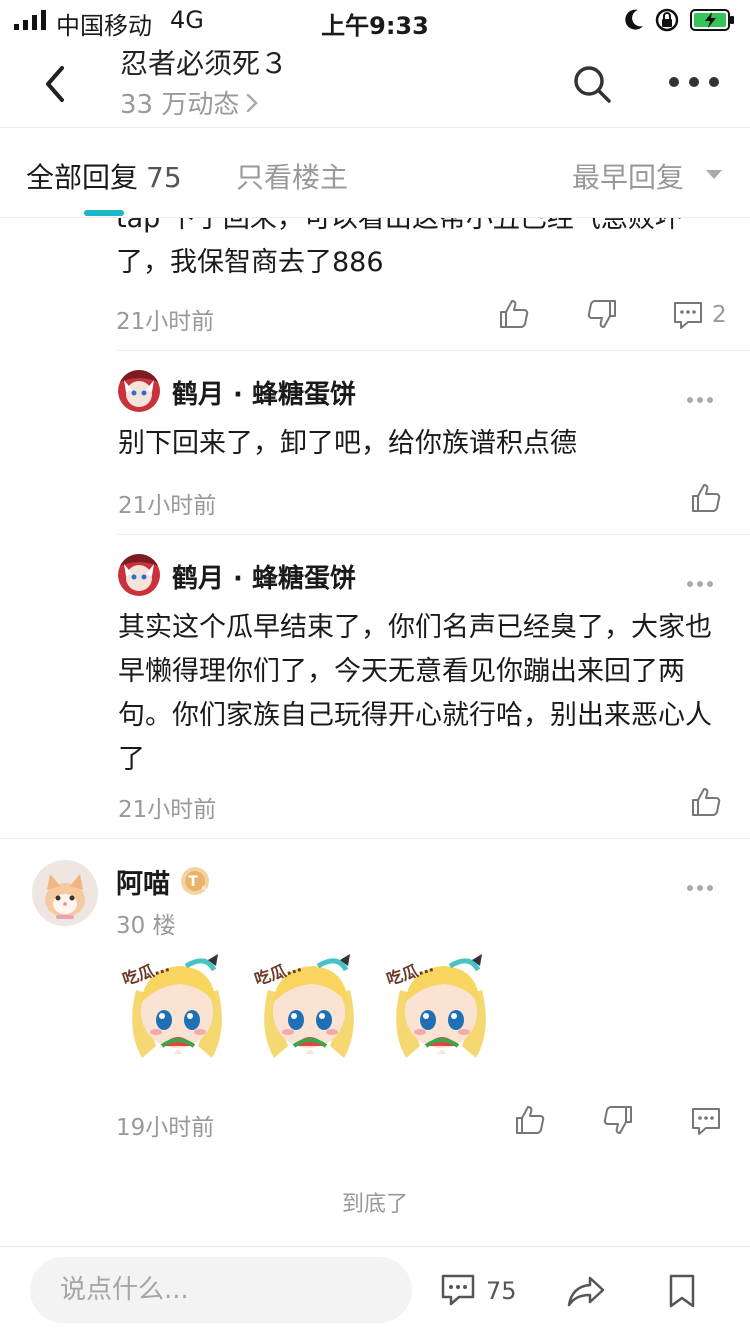 The height and width of the screenshot is (1334, 750). I want to click on dynamics-link: 33 万动态, so click(189, 102).